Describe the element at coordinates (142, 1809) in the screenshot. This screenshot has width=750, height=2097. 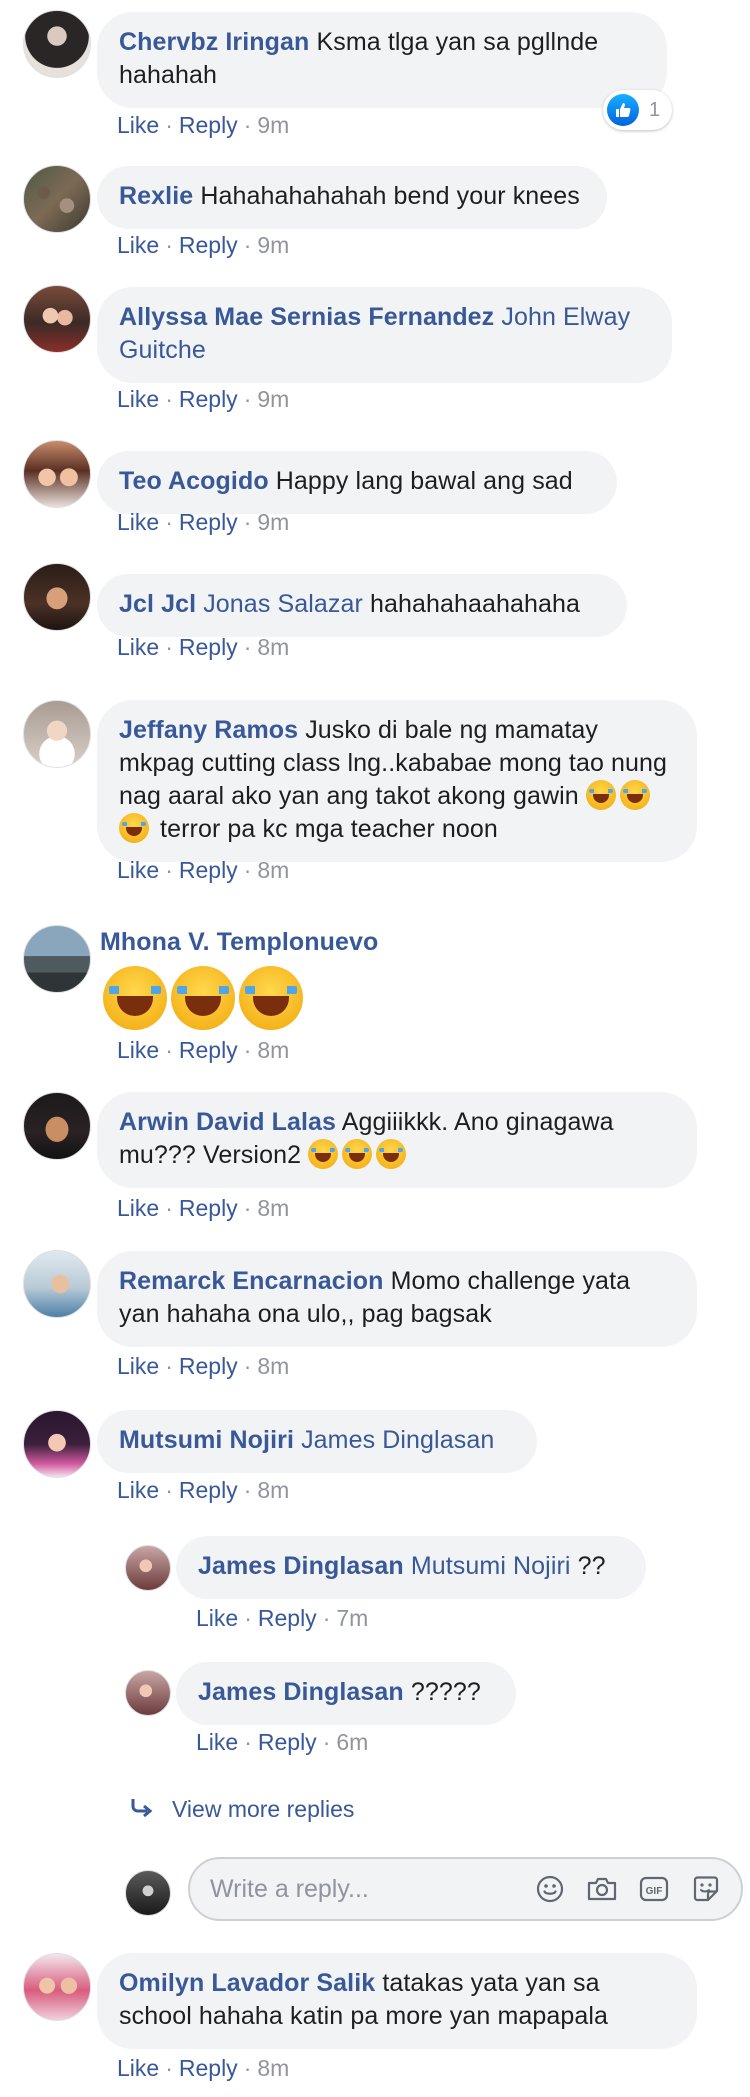
I see `reply-arrow-icon` at that location.